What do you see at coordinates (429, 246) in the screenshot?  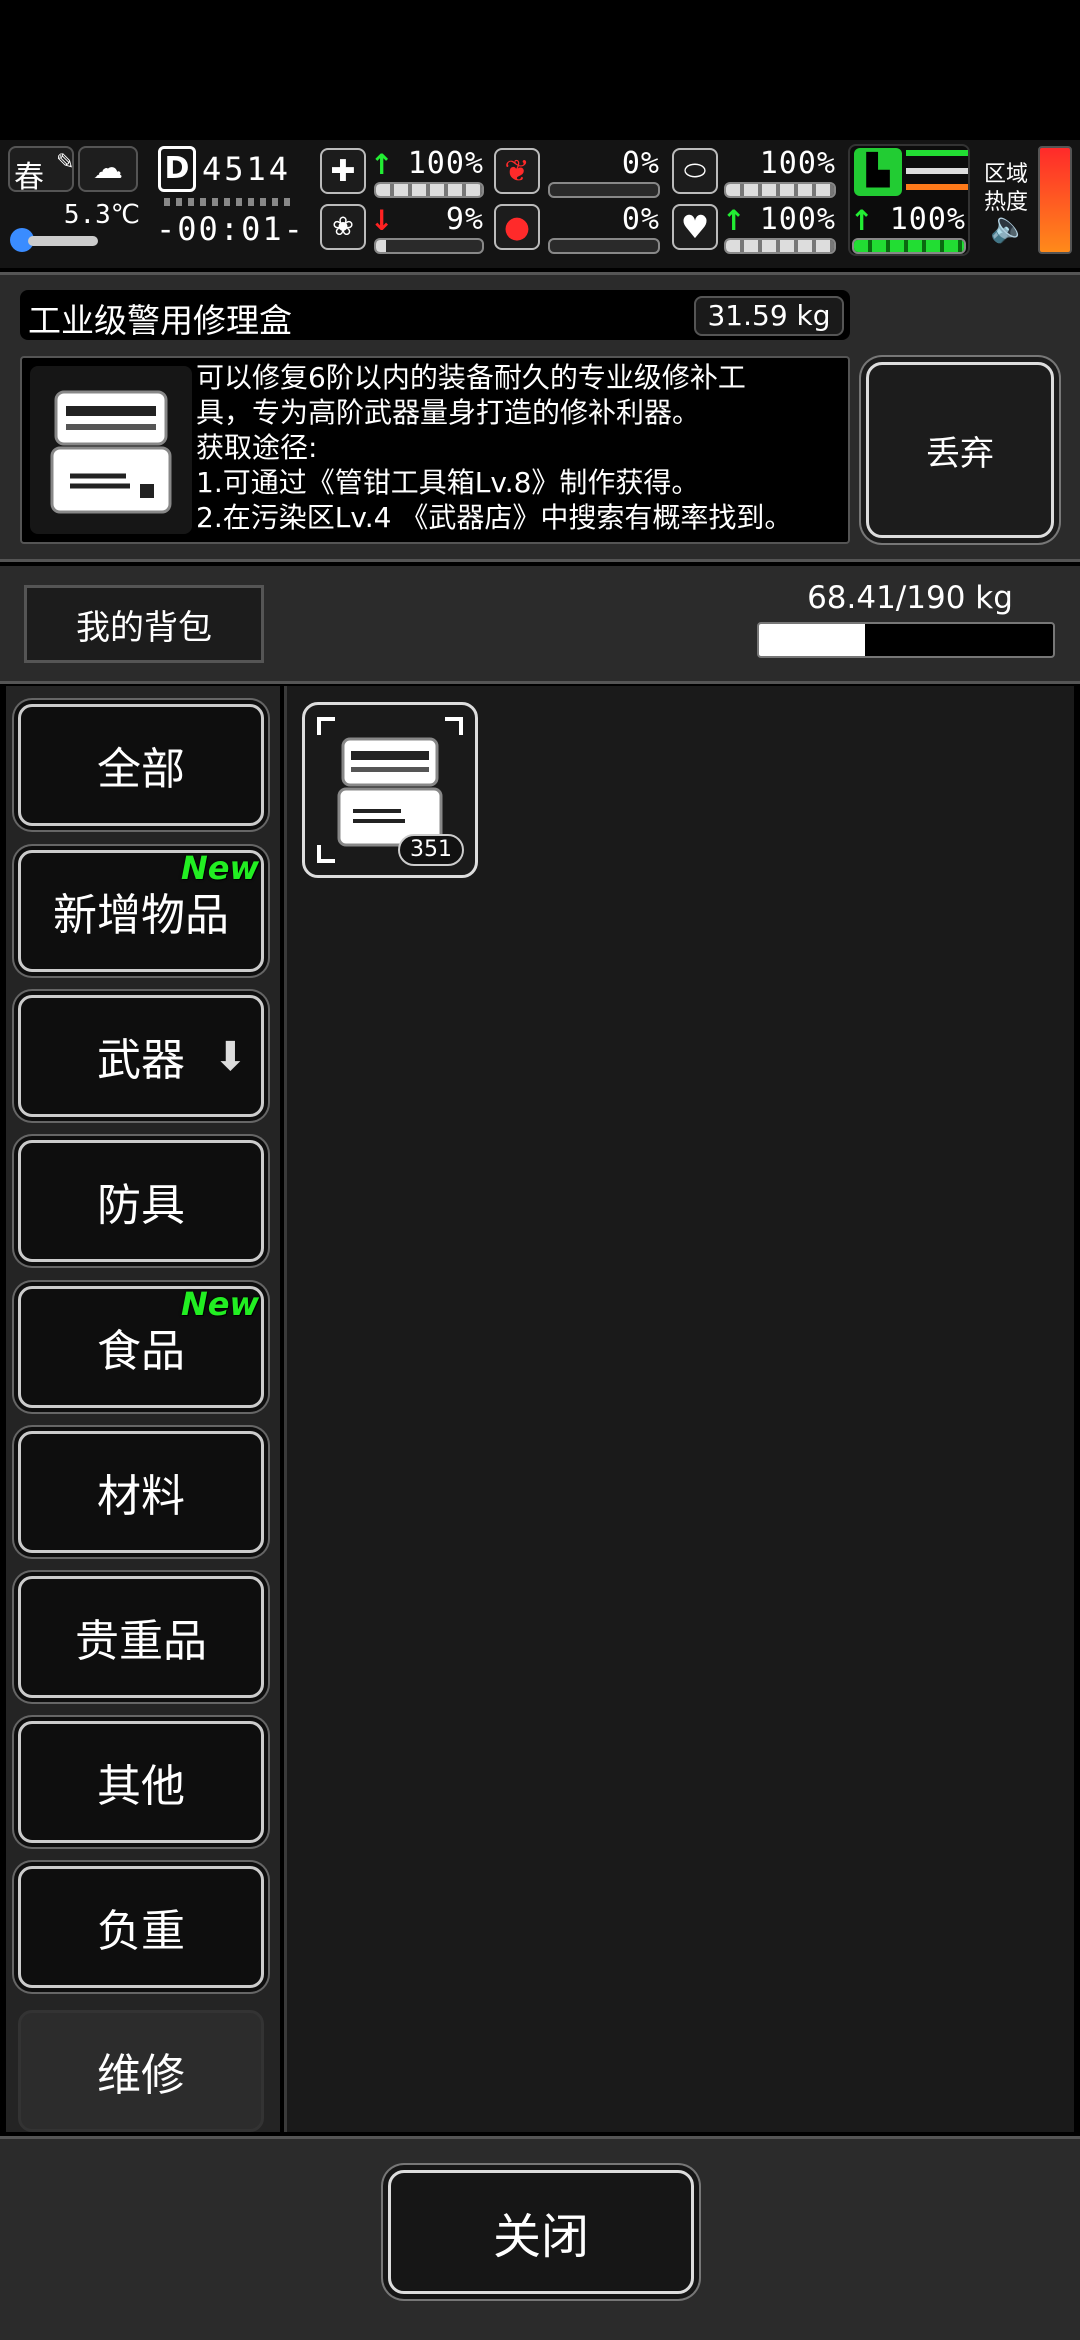 I see `mood-bar` at bounding box center [429, 246].